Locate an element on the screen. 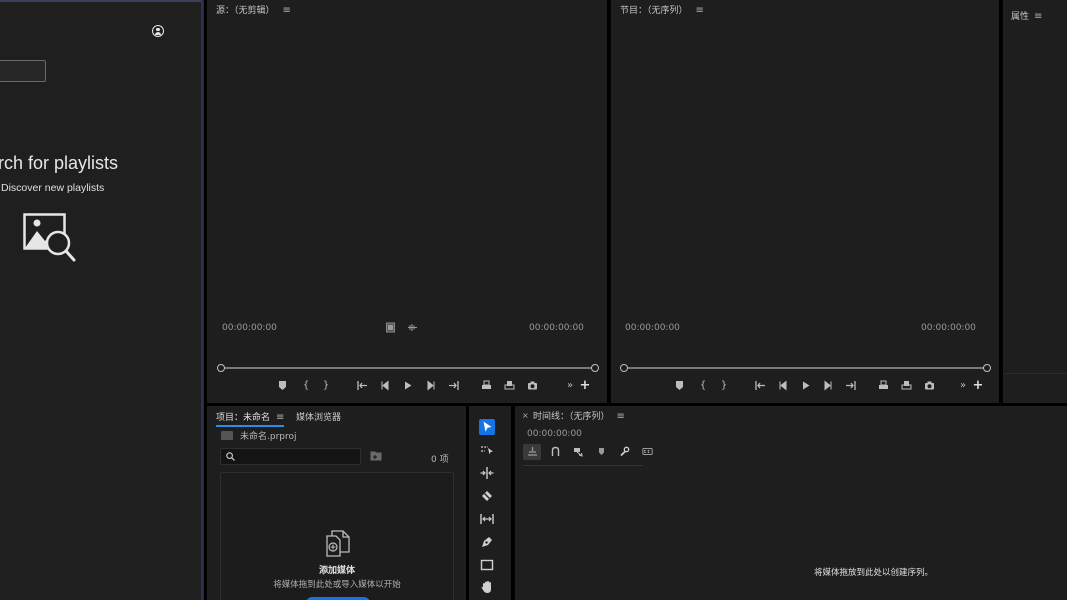  source-monitor-title: 源：（无剪辑） is located at coordinates (245, 11).